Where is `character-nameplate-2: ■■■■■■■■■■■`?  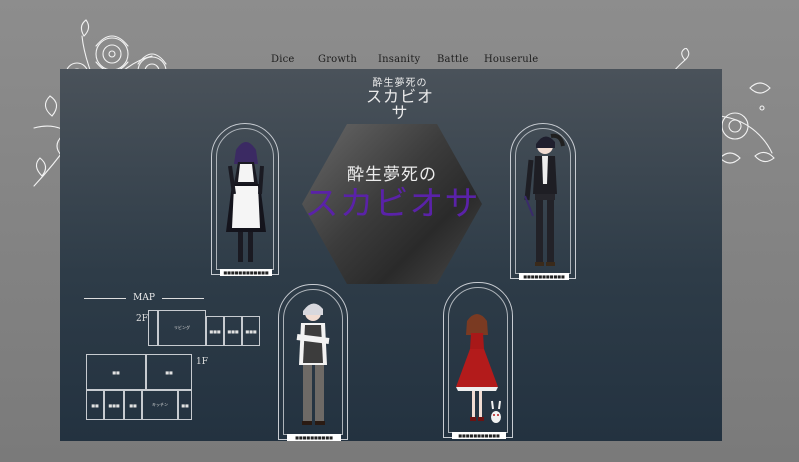
character-nameplate-2: ■■■■■■■■■■■ is located at coordinates (544, 276).